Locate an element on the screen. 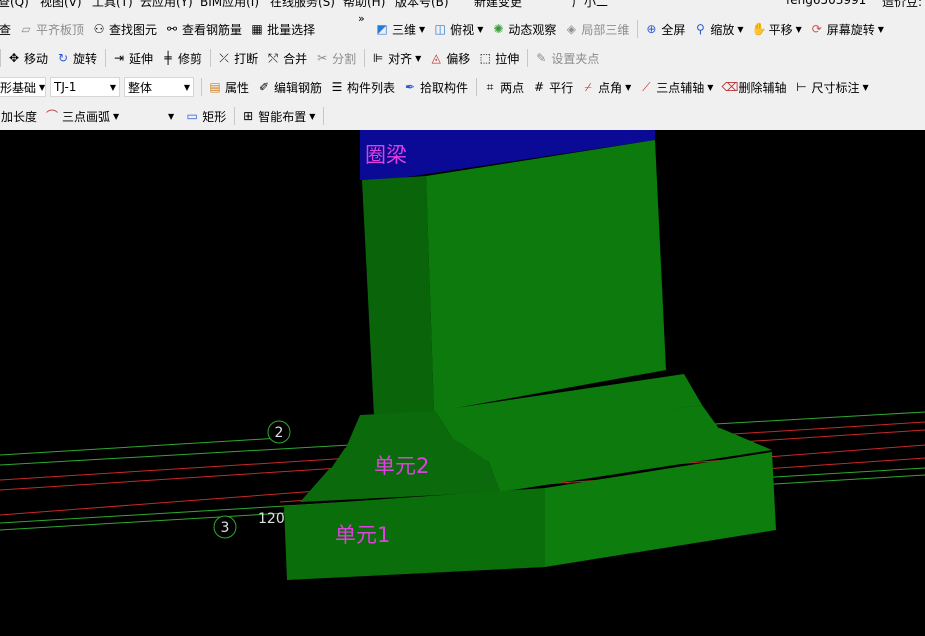 The width and height of the screenshot is (925, 636). stretch-button: ⬚ 拉伸 is located at coordinates (498, 58).